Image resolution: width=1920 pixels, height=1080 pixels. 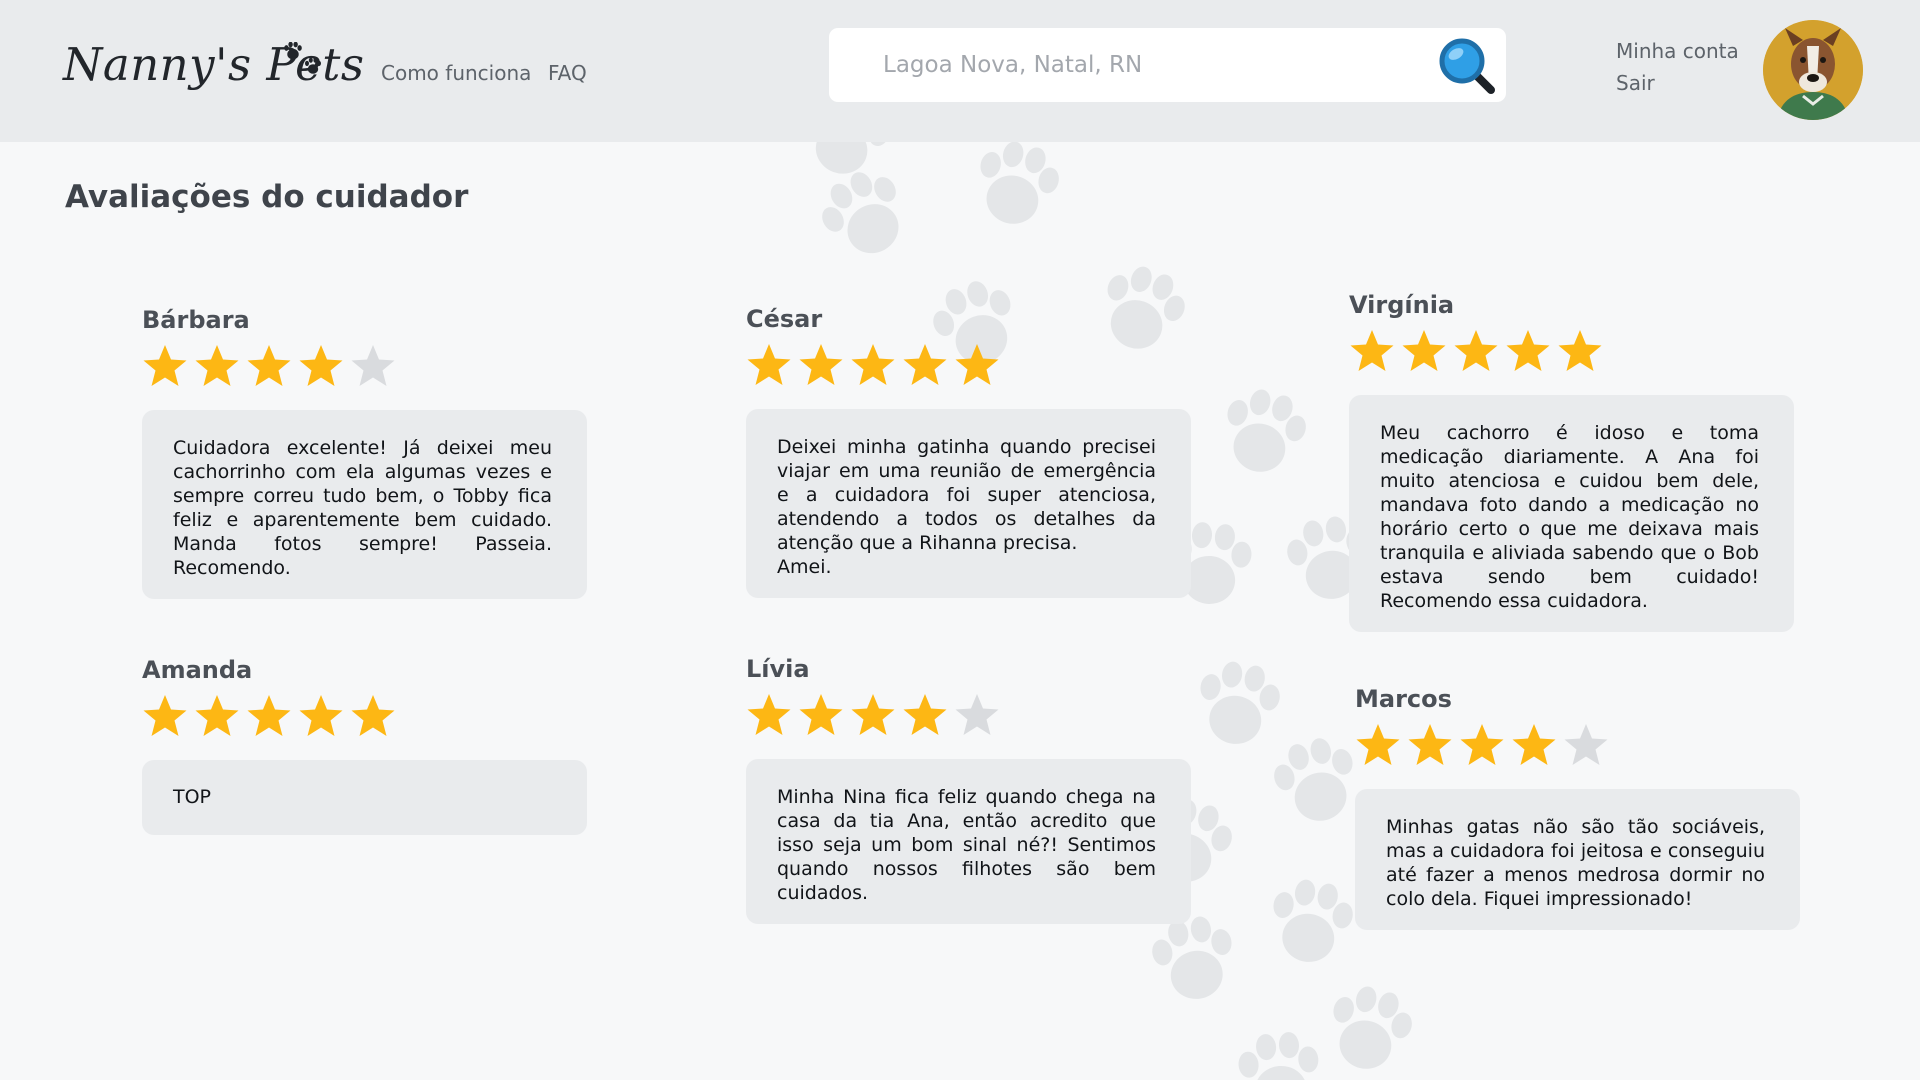 I want to click on my-account-link: Minha conta, so click(x=1677, y=51).